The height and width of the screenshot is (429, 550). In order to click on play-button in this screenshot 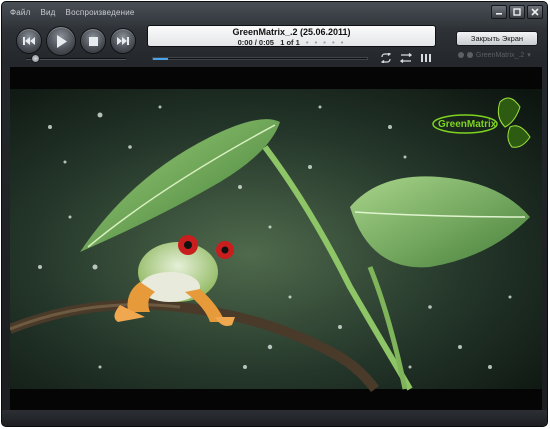, I will do `click(61, 41)`.